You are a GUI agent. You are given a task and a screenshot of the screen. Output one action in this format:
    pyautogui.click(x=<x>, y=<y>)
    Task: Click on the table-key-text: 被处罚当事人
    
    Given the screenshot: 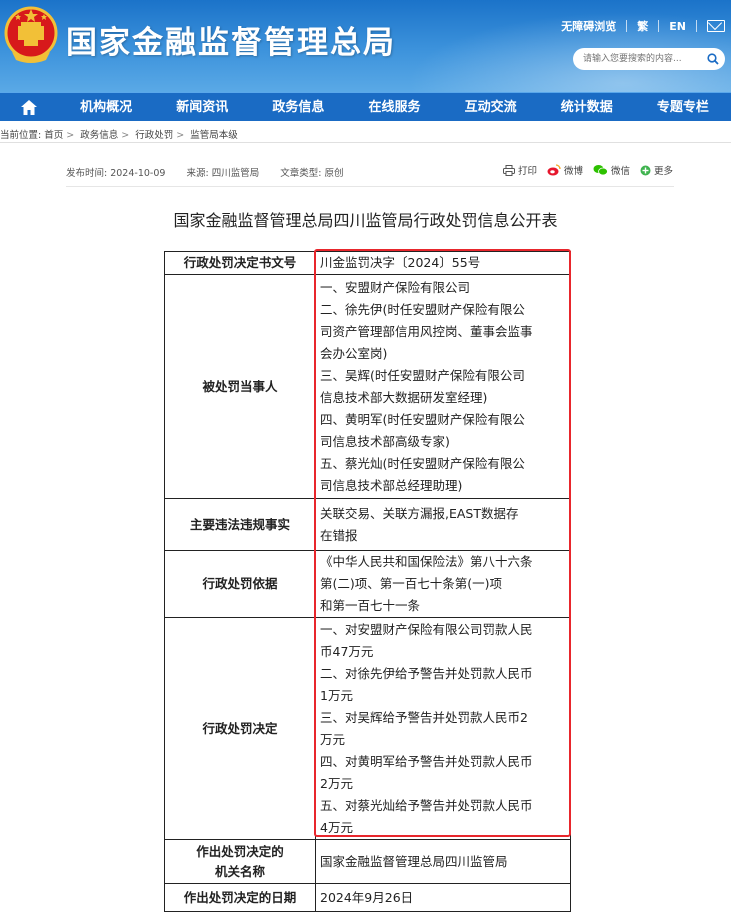 What is the action you would take?
    pyautogui.click(x=240, y=386)
    